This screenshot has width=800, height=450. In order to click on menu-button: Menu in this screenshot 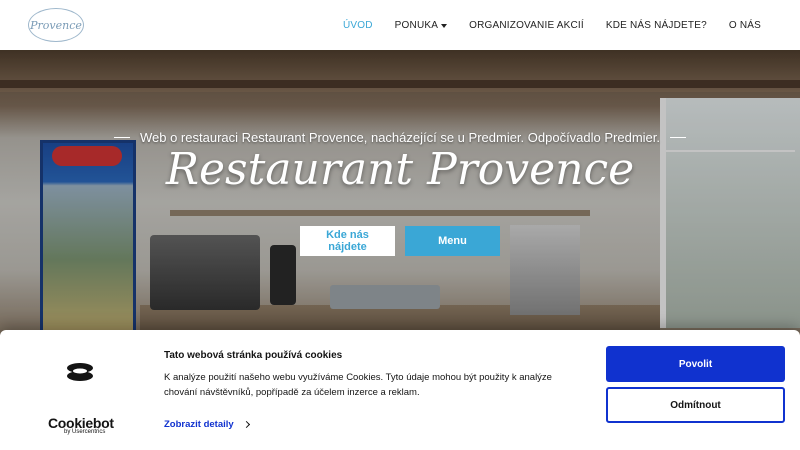, I will do `click(452, 241)`.